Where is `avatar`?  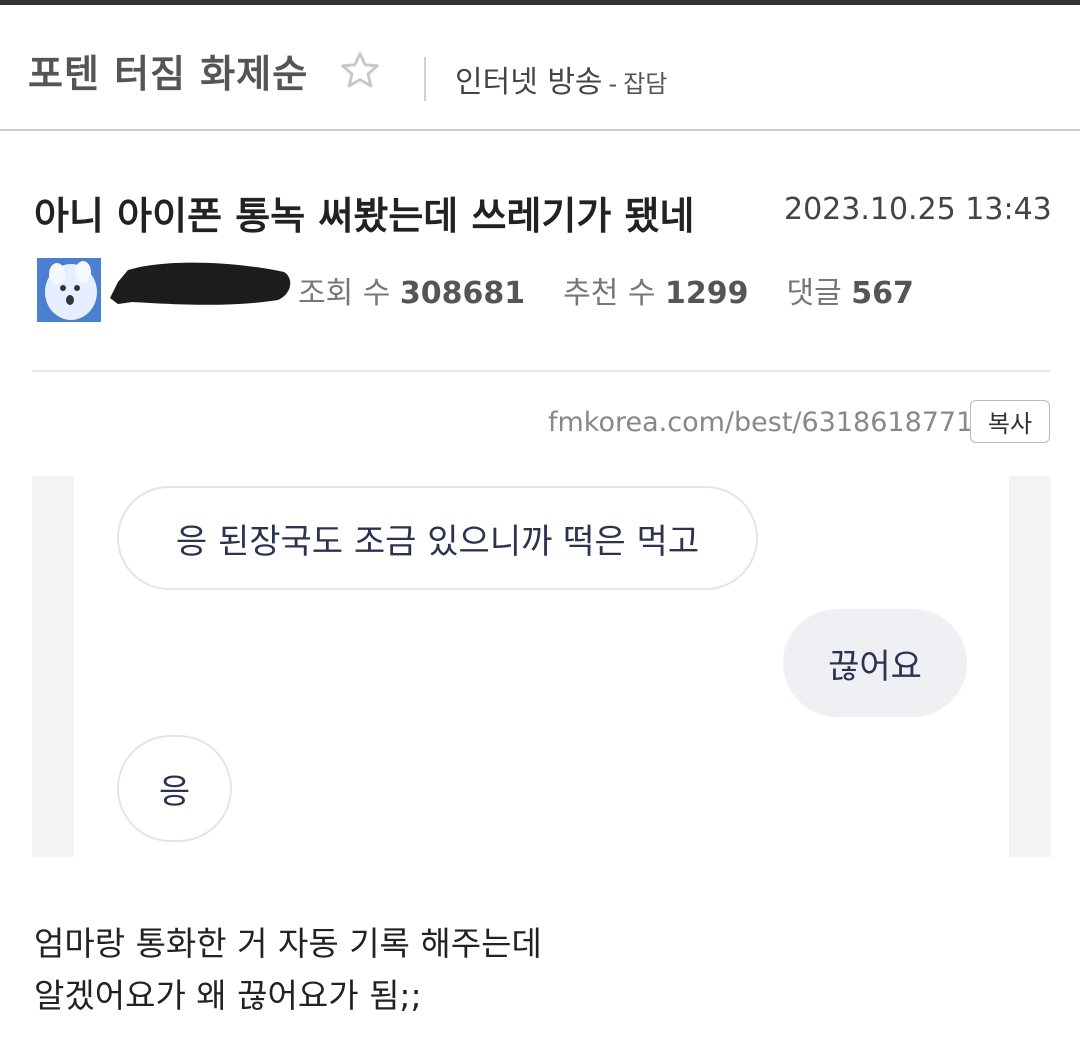 avatar is located at coordinates (69, 290).